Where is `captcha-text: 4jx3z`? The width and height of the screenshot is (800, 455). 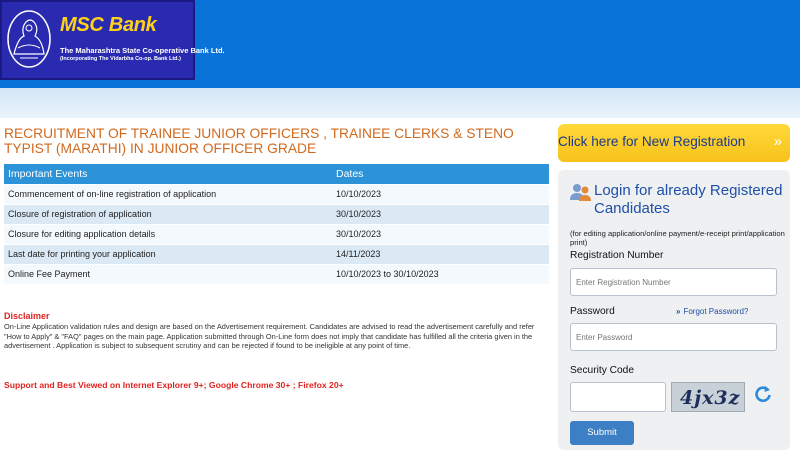 captcha-text: 4jx3z is located at coordinates (710, 398).